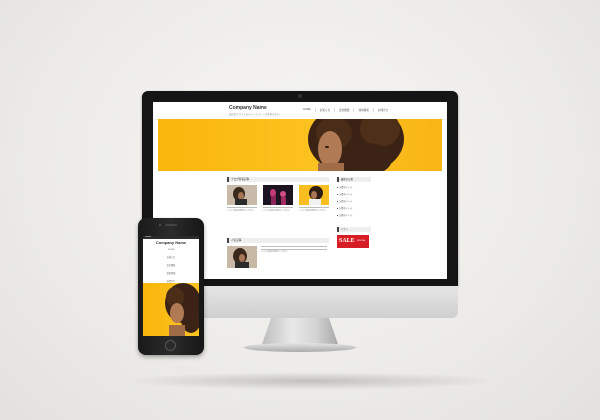 The image size is (600, 420). I want to click on nav-item-company: 会社概要, so click(343, 110).